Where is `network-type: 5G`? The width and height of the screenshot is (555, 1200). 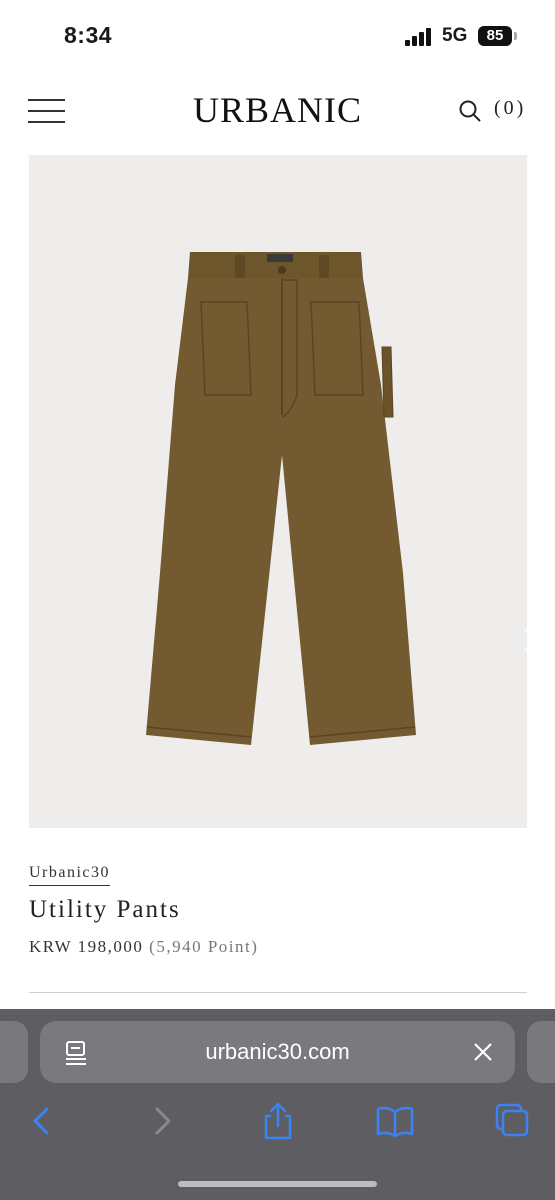
network-type: 5G is located at coordinates (455, 35).